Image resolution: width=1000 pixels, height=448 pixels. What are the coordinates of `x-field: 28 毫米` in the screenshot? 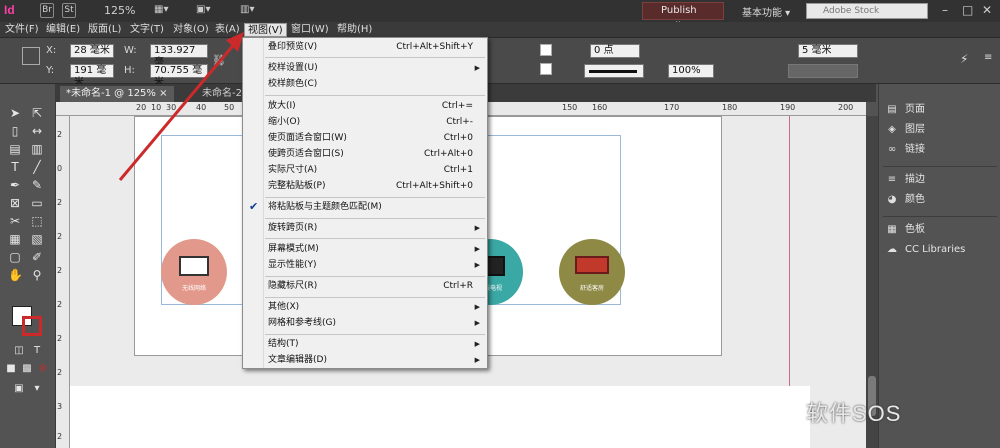 It's located at (92, 51).